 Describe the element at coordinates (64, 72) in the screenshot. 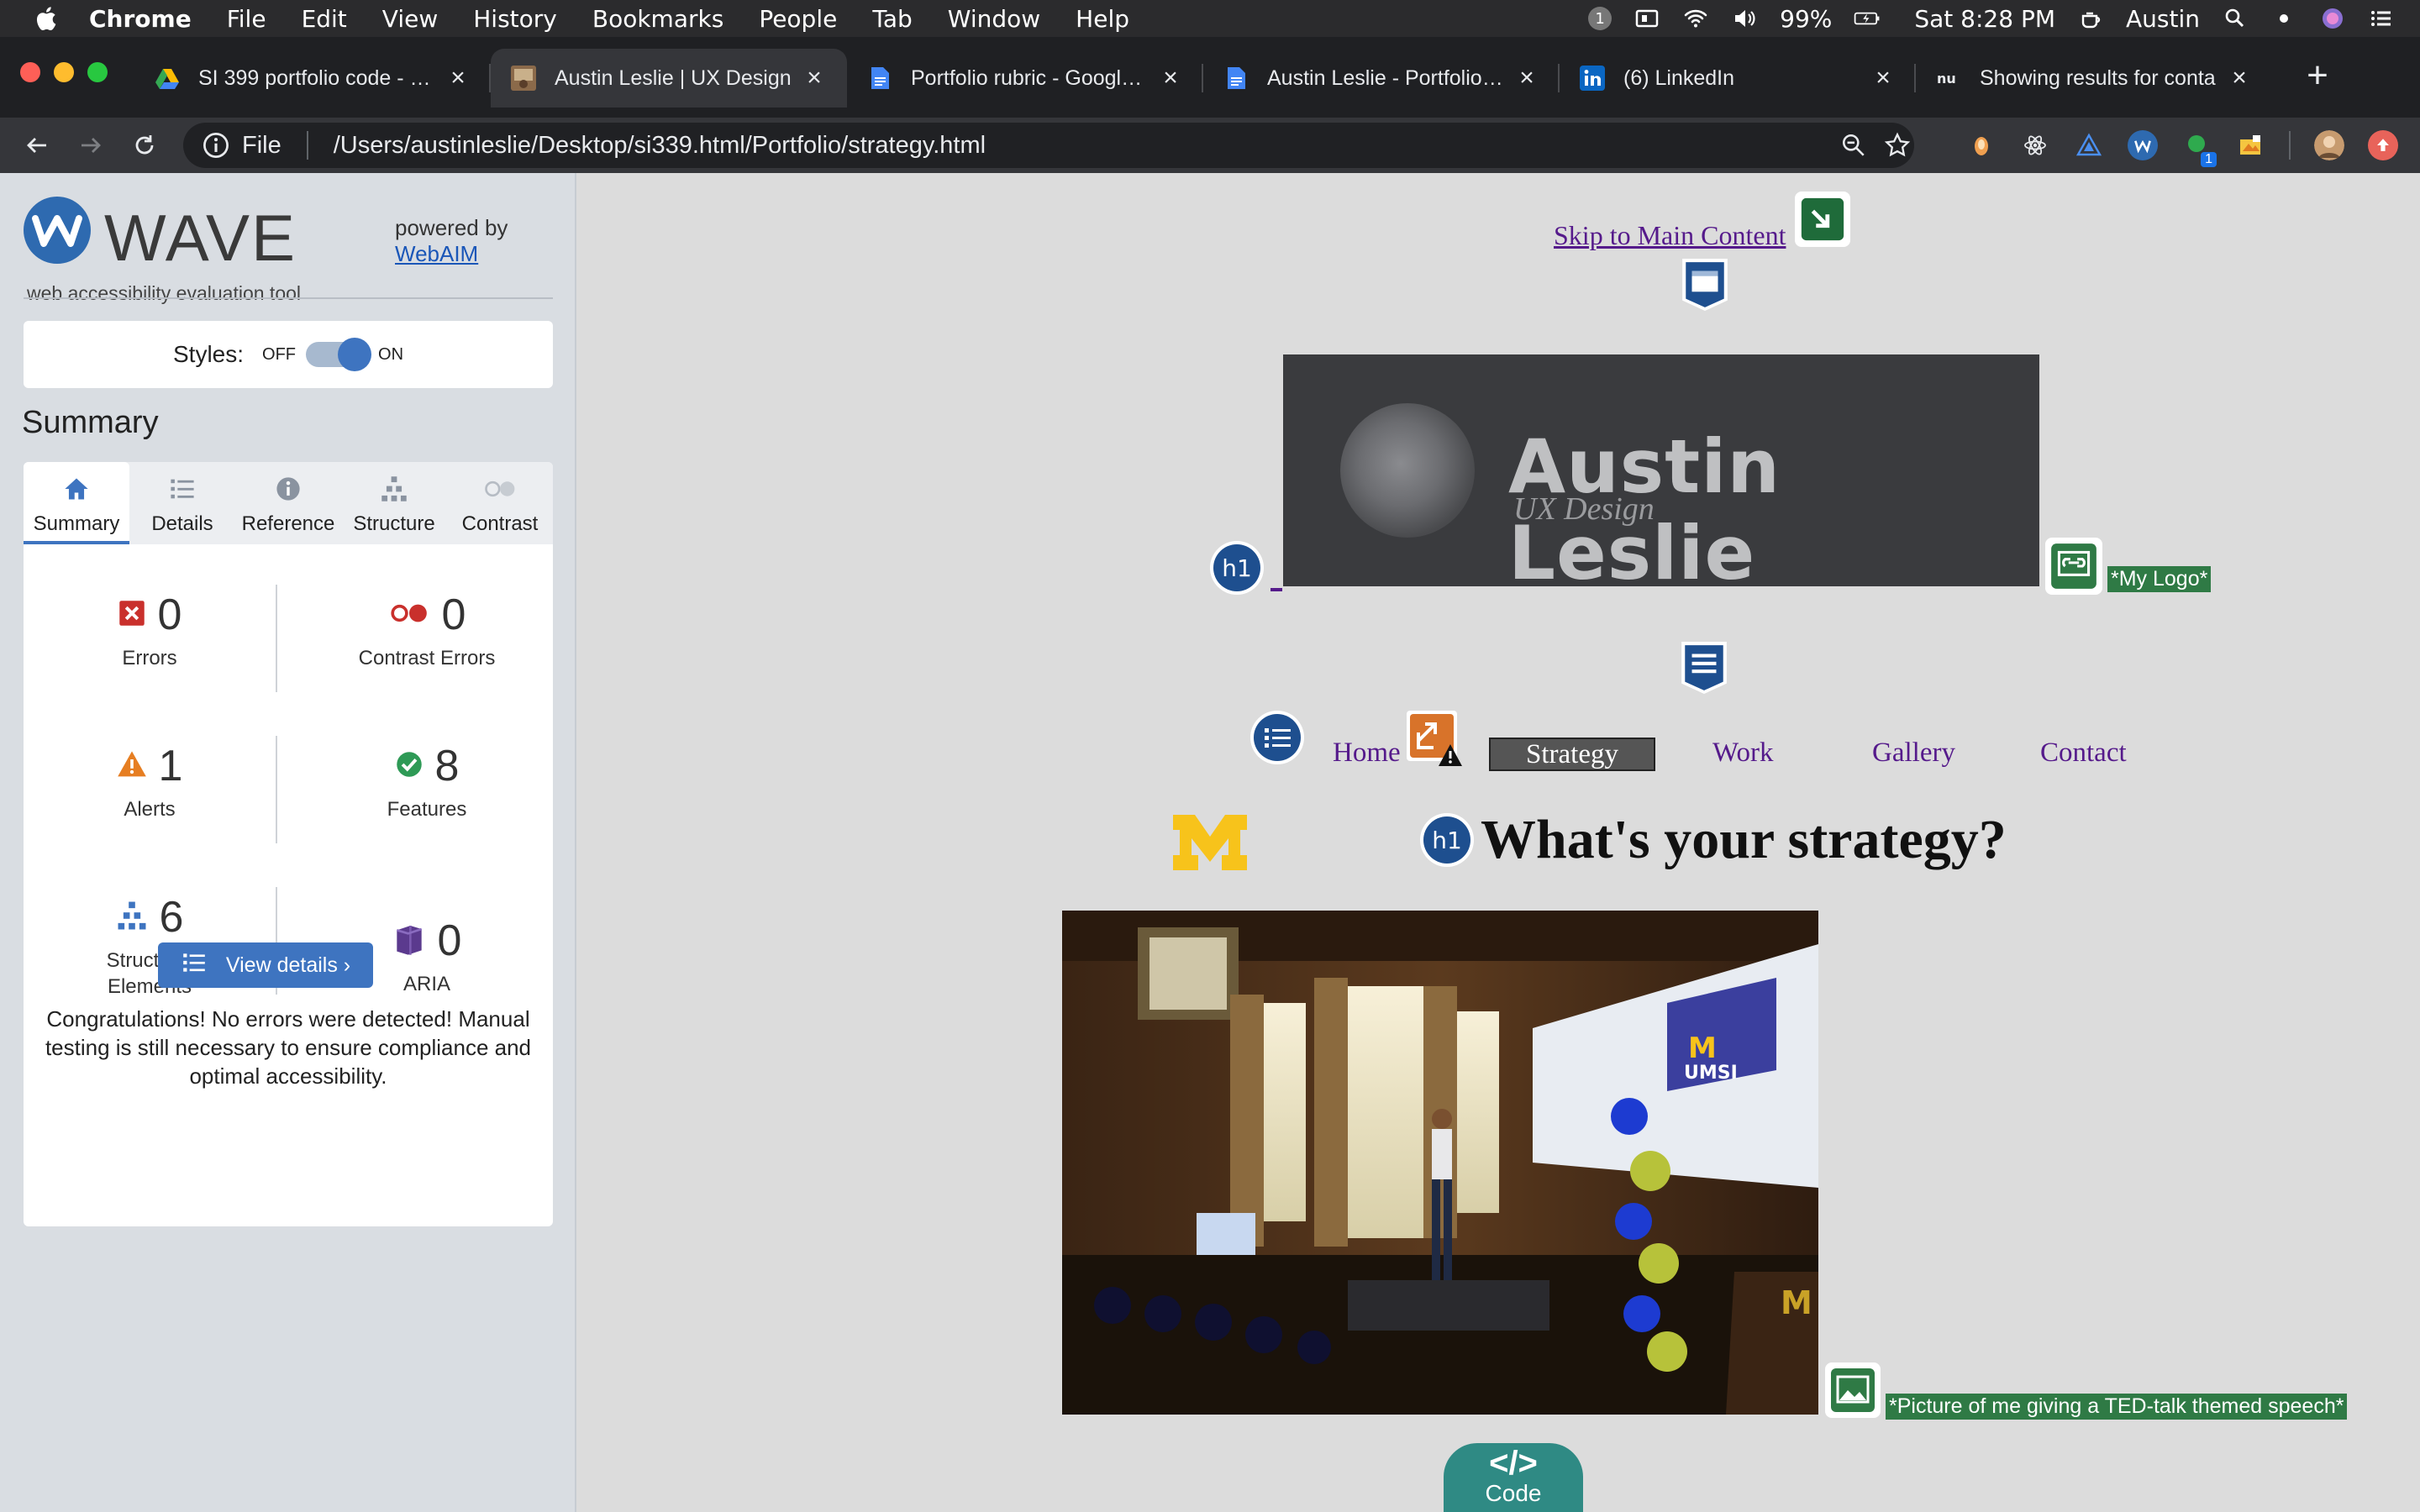

I see `minimize-window-button` at that location.